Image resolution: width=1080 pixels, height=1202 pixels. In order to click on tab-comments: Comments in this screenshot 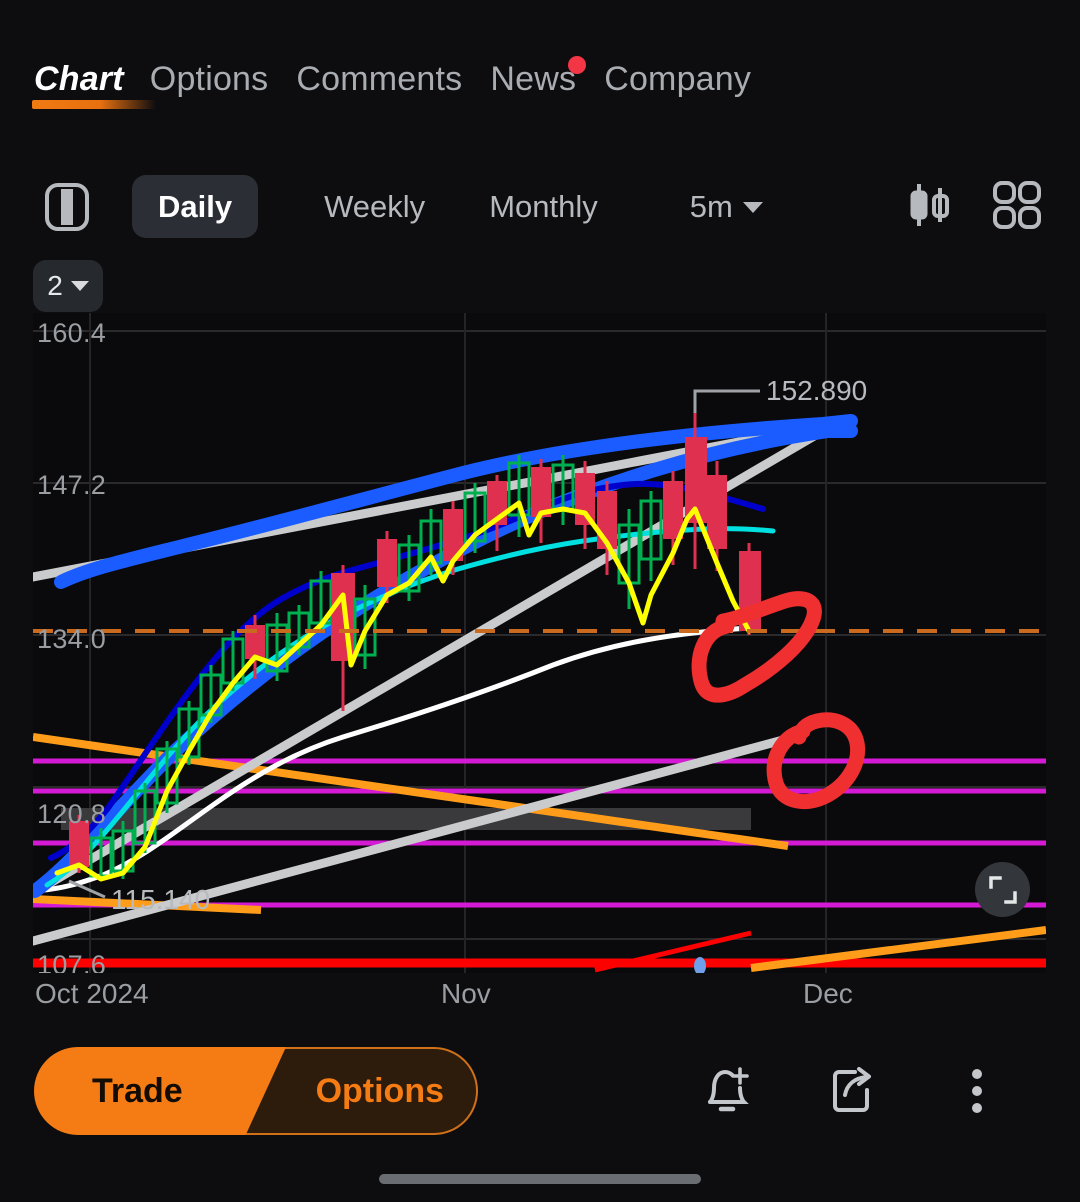, I will do `click(393, 79)`.